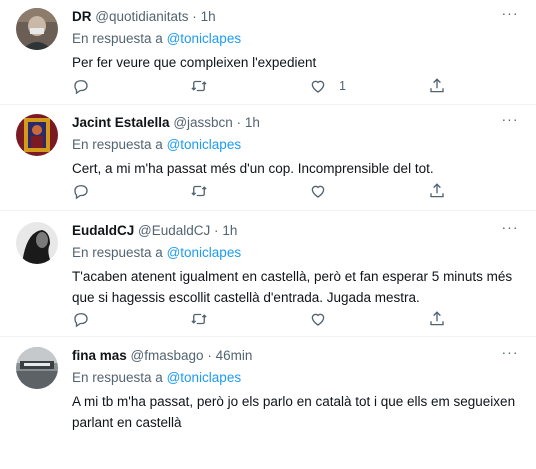 The width and height of the screenshot is (536, 469). Describe the element at coordinates (327, 86) in the screenshot. I see `like-button: 1` at that location.